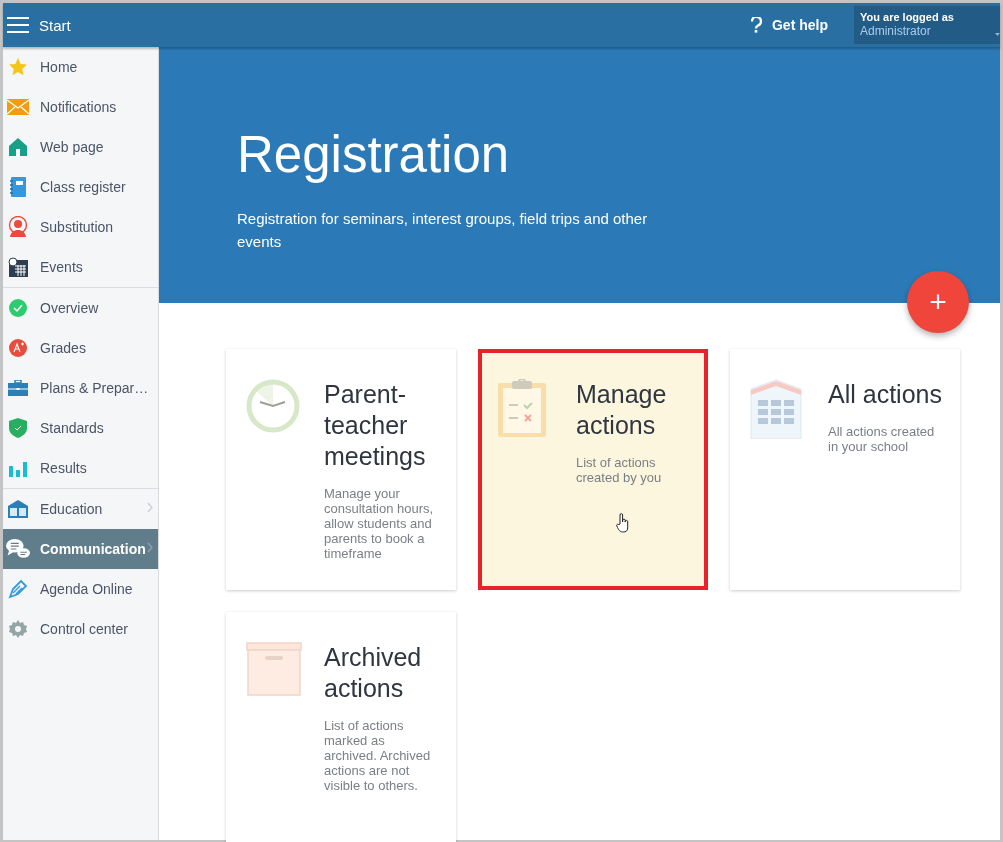  I want to click on card-description: All actions created in your school, so click(882, 439).